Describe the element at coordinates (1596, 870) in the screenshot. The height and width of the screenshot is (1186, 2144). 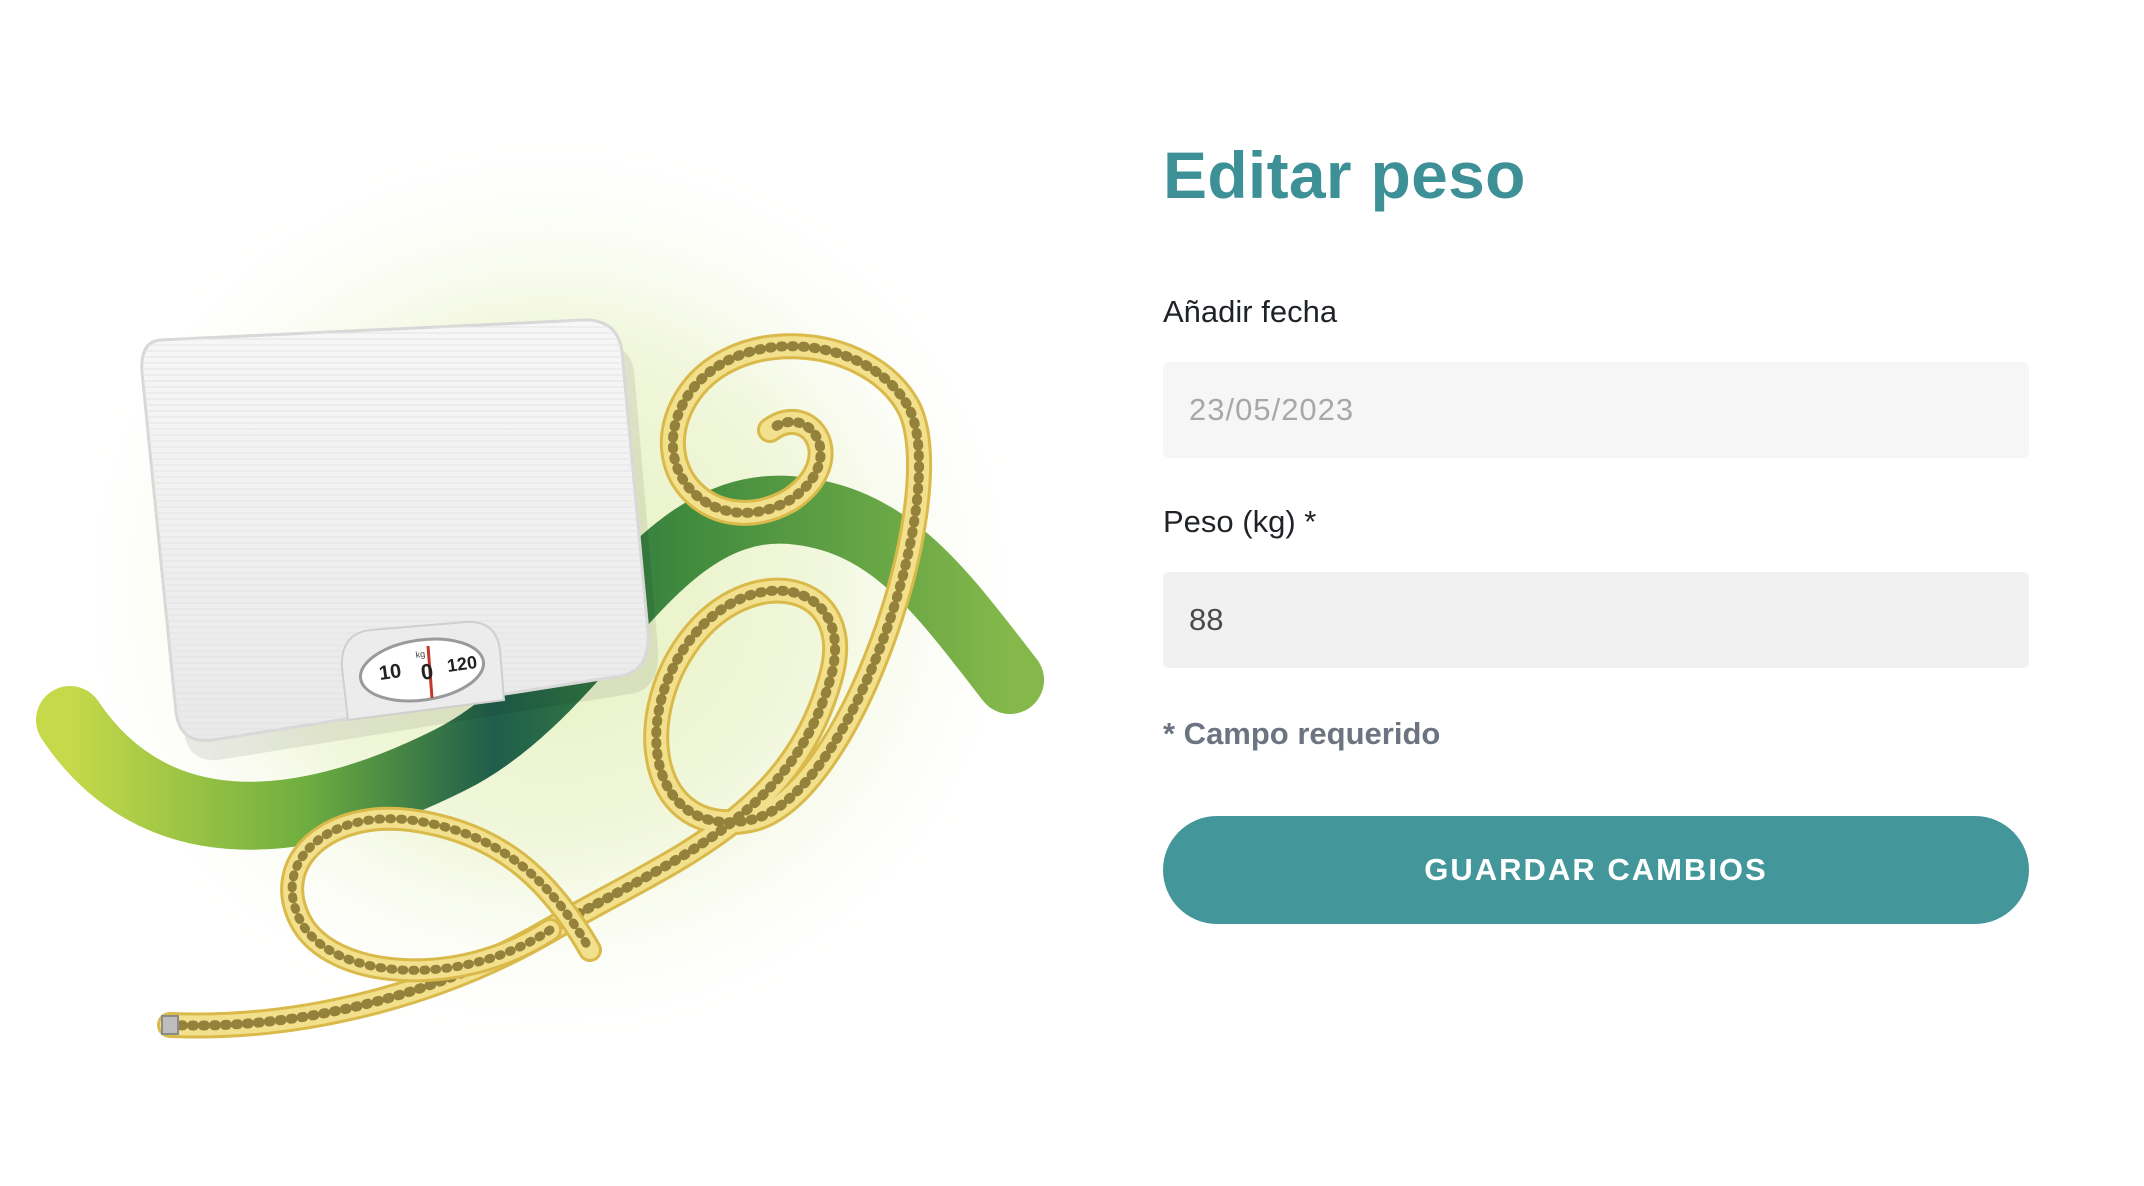
I see `save-changes-button: GUARDAR CAMBIOS` at that location.